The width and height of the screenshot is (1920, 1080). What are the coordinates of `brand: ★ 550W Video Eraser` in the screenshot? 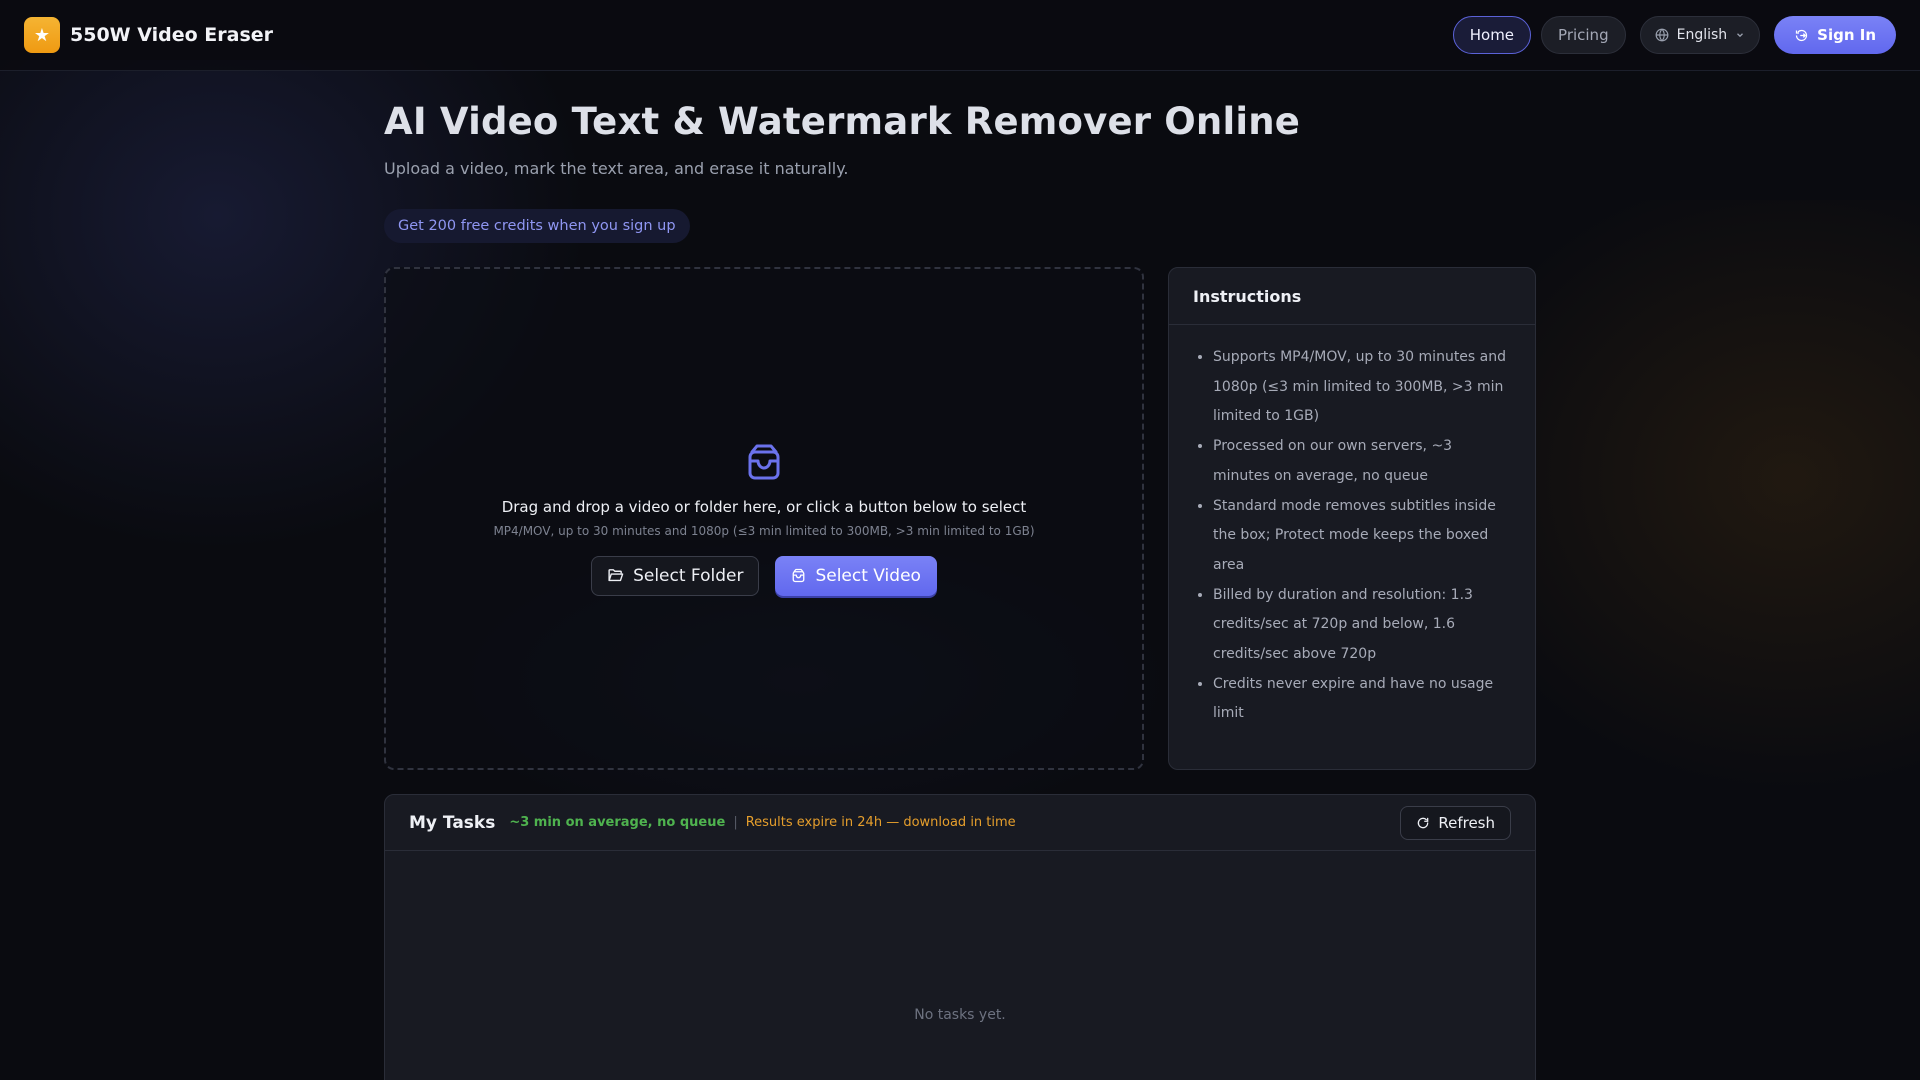 It's located at (148, 35).